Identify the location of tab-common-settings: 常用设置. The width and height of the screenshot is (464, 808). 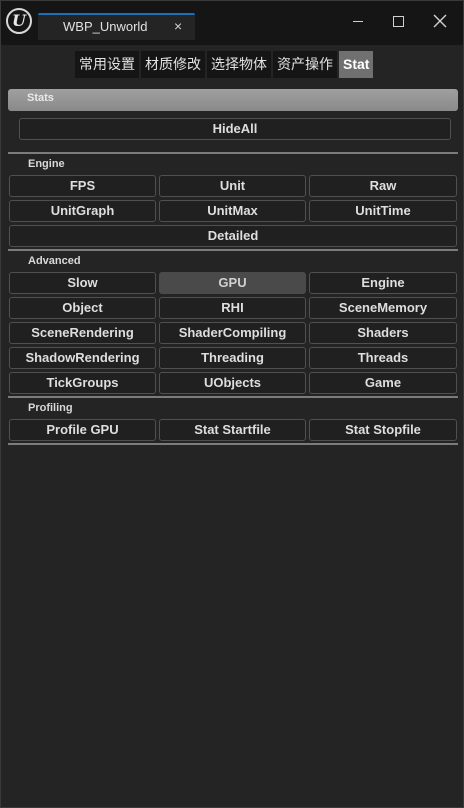
(107, 64).